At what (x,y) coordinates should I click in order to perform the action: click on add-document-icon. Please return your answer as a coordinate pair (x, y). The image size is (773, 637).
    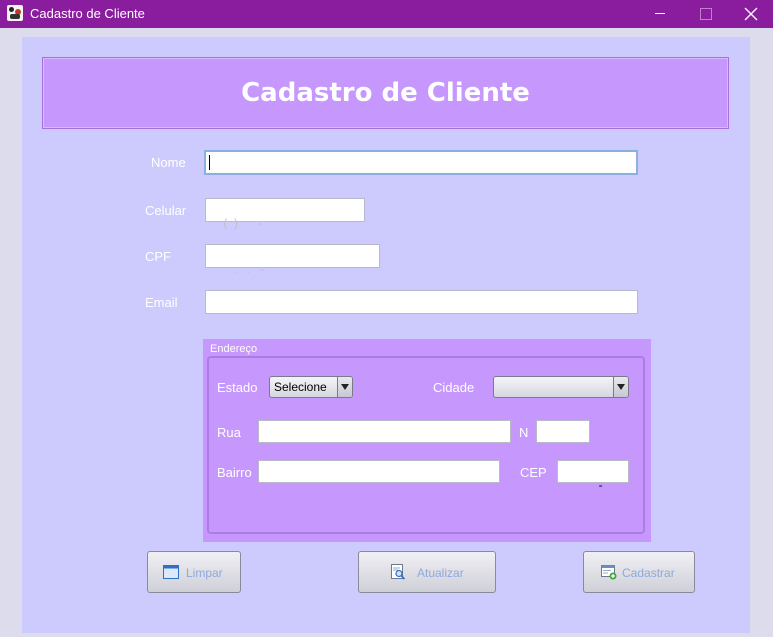
    Looking at the image, I should click on (609, 572).